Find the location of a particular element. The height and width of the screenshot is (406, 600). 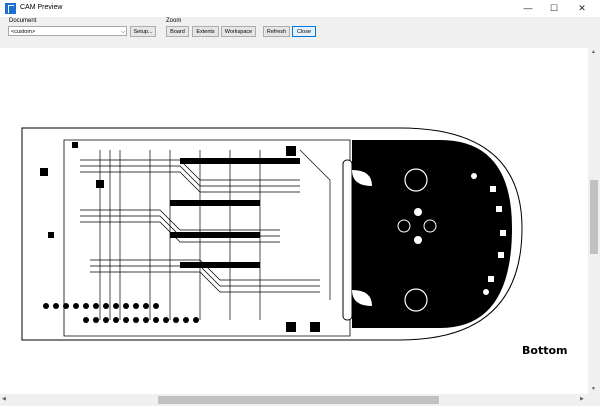

document-select: <custom> ⌵ is located at coordinates (67, 31).